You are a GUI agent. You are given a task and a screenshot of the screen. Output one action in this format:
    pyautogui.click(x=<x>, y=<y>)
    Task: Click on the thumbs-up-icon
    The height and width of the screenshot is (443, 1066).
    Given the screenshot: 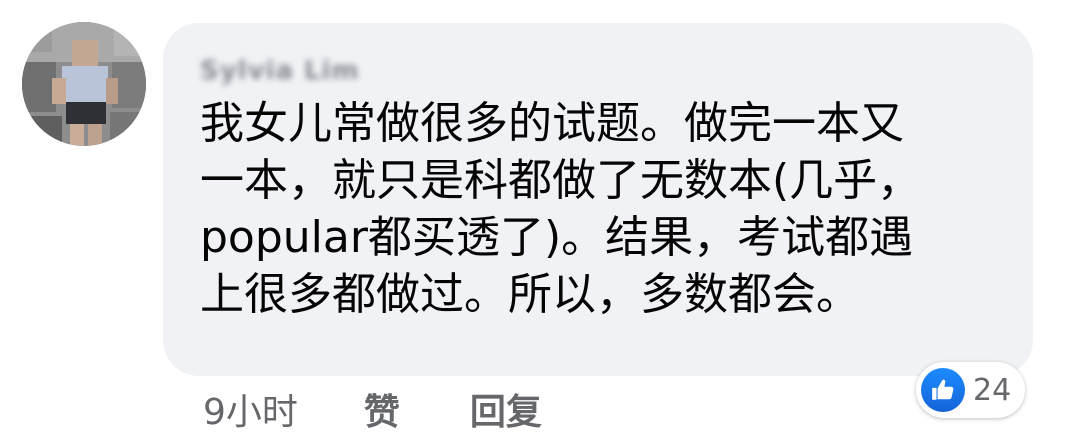 What is the action you would take?
    pyautogui.click(x=943, y=390)
    